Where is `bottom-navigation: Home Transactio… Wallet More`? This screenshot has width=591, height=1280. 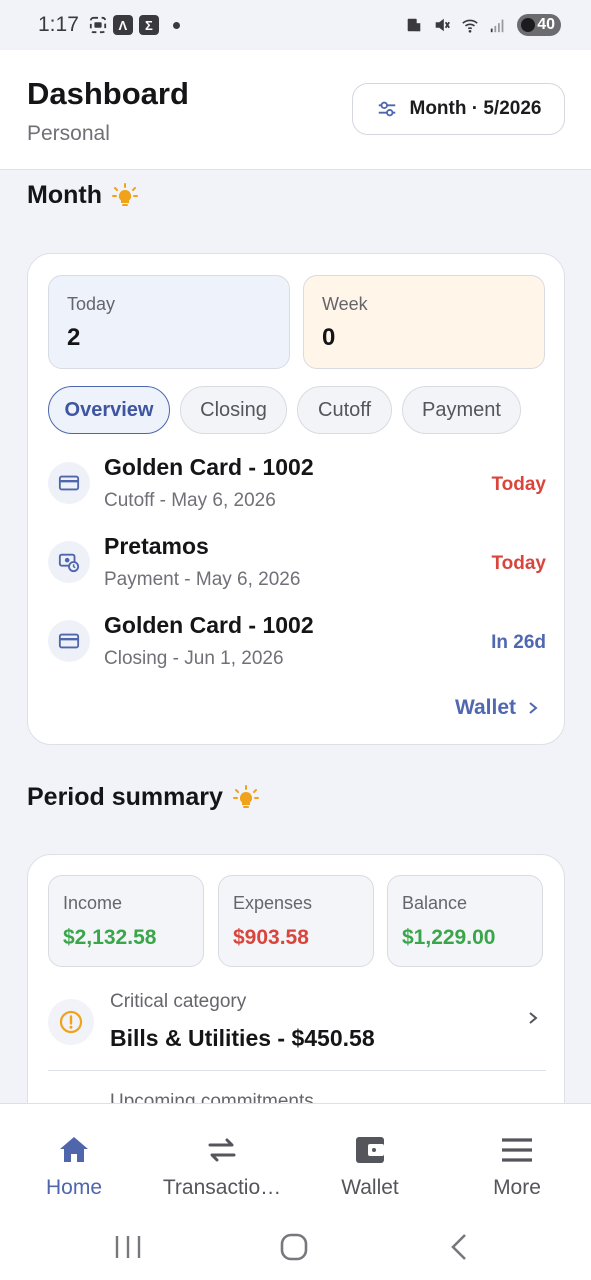
bottom-navigation: Home Transactio… Wallet More is located at coordinates (295, 1158).